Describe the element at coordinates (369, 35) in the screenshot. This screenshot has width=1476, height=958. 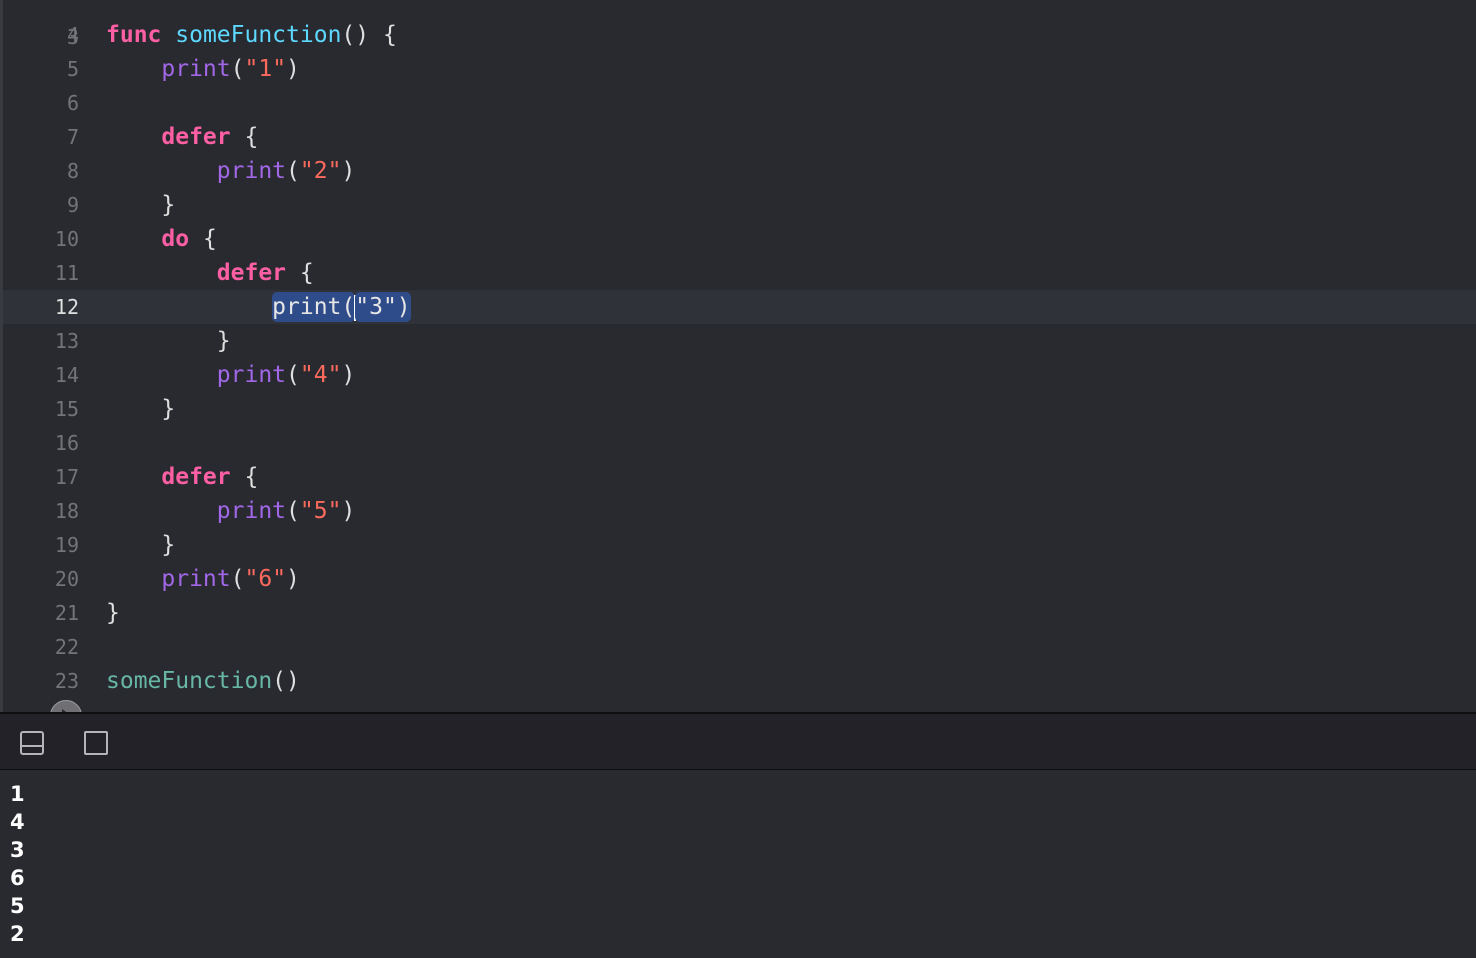
I see `code-token: () {` at that location.